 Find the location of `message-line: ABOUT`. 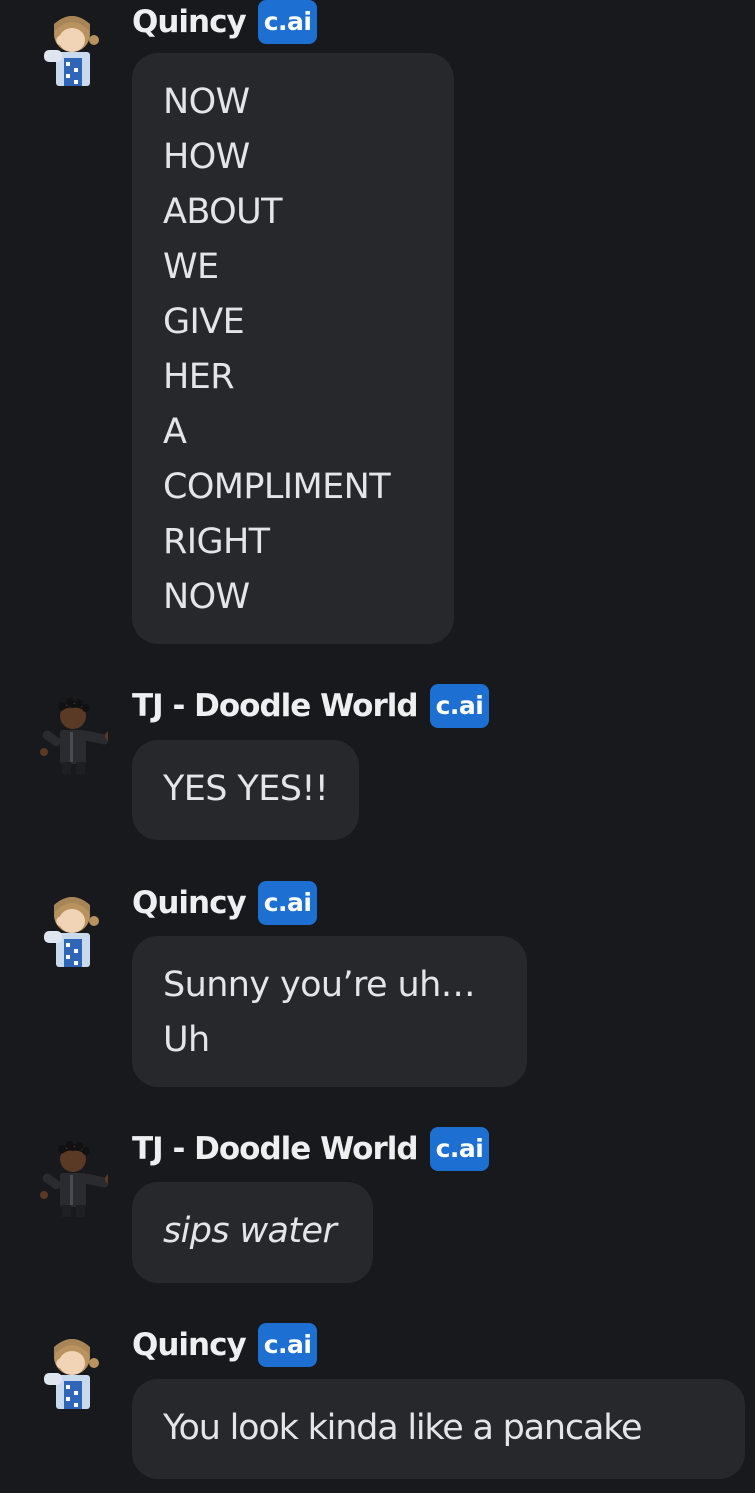

message-line: ABOUT is located at coordinates (222, 212).